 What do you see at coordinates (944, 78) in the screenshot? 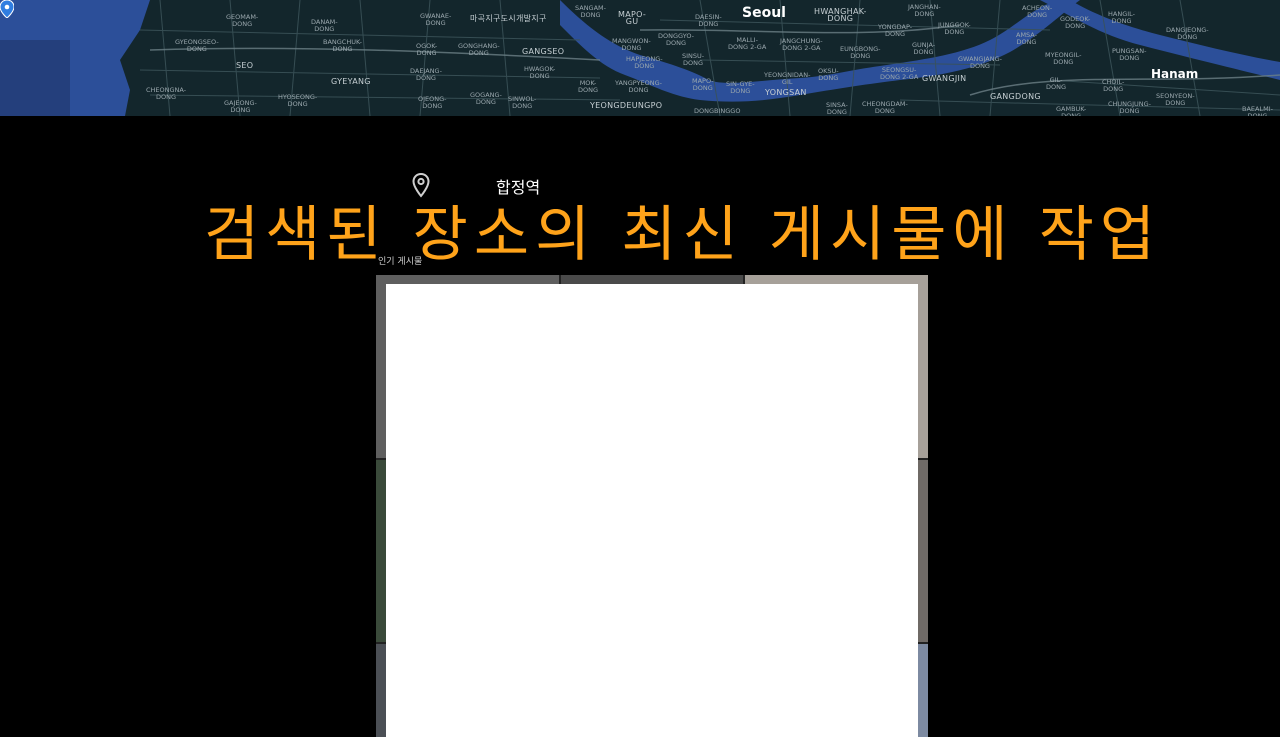
I see `map-label: GWANGJIN` at bounding box center [944, 78].